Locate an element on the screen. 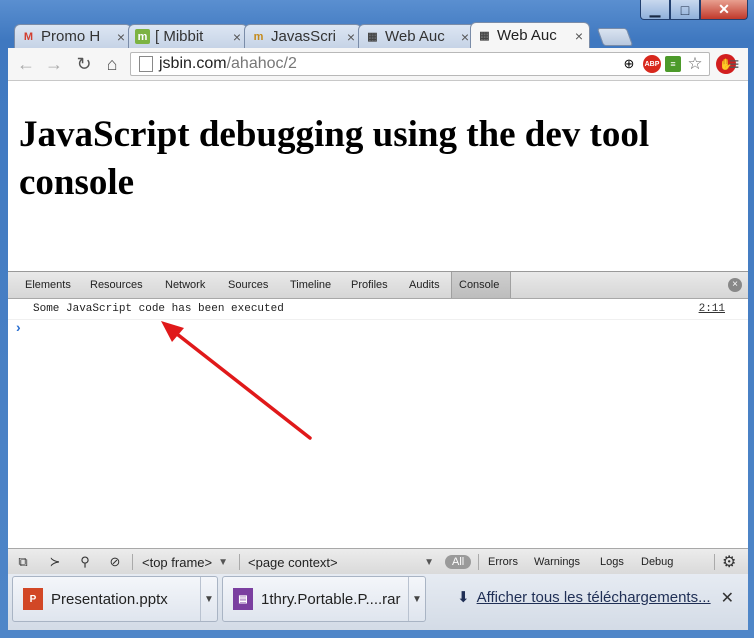 This screenshot has width=754, height=638. winrar-archive-icon: ▤ is located at coordinates (243, 599).